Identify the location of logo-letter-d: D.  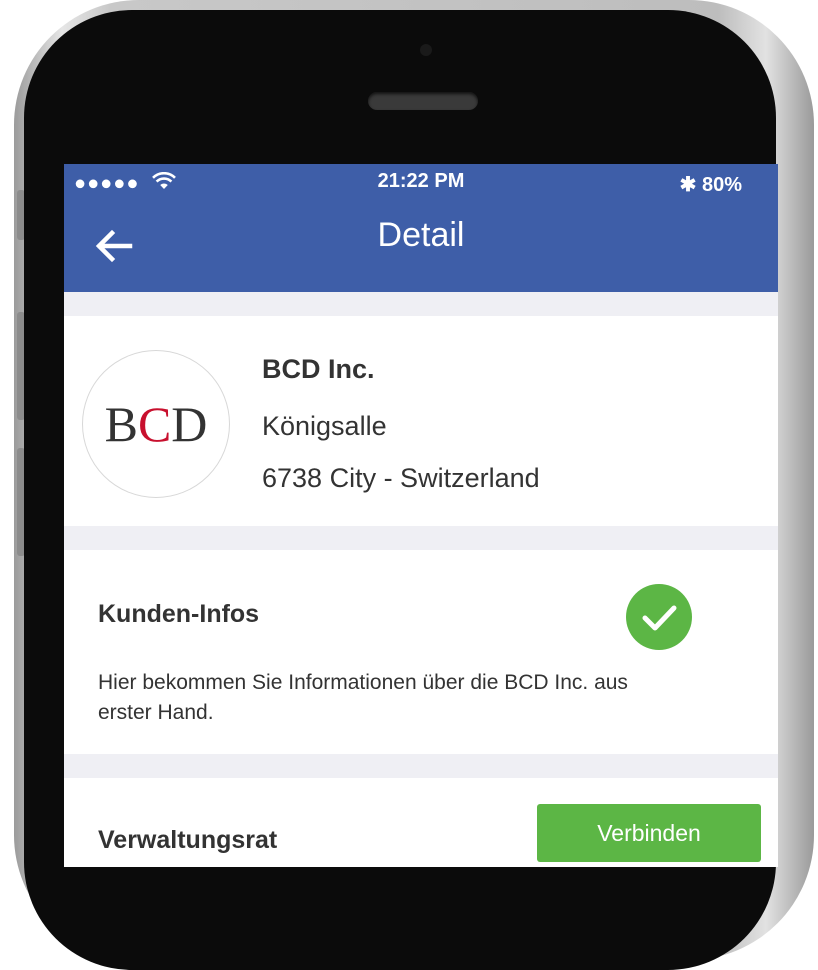
(189, 424).